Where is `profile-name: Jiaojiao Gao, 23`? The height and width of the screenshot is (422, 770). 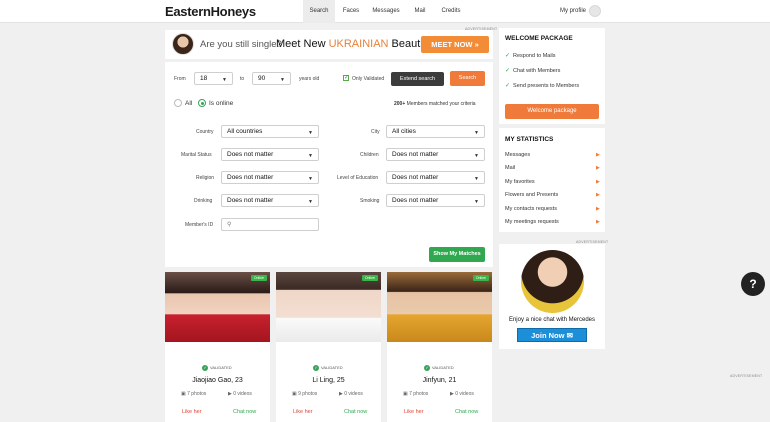 profile-name: Jiaojiao Gao, 23 is located at coordinates (217, 380).